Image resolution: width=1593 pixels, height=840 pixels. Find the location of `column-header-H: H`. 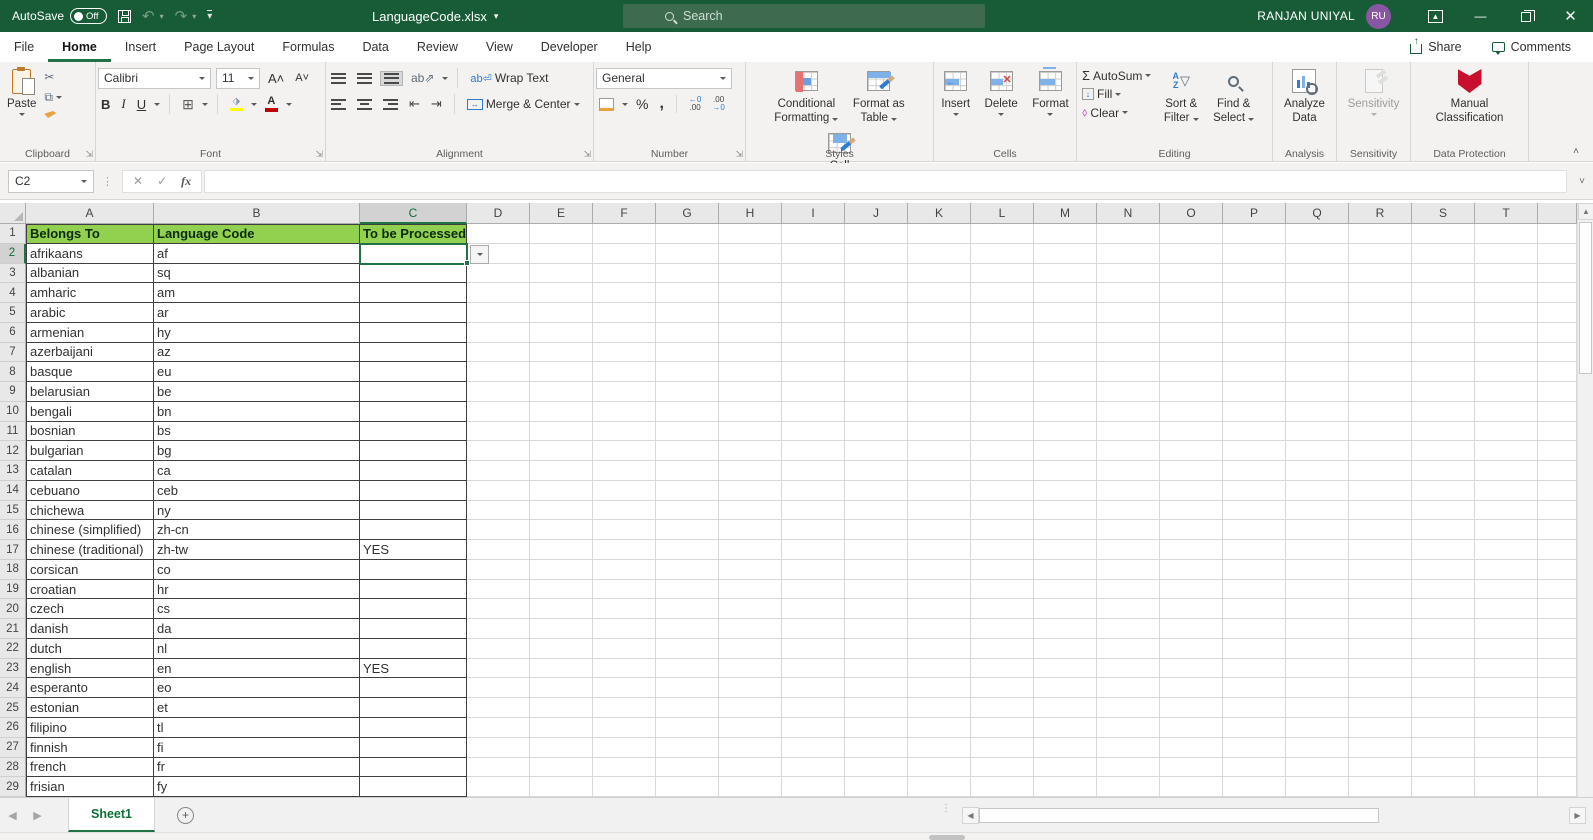

column-header-H: H is located at coordinates (750, 213).